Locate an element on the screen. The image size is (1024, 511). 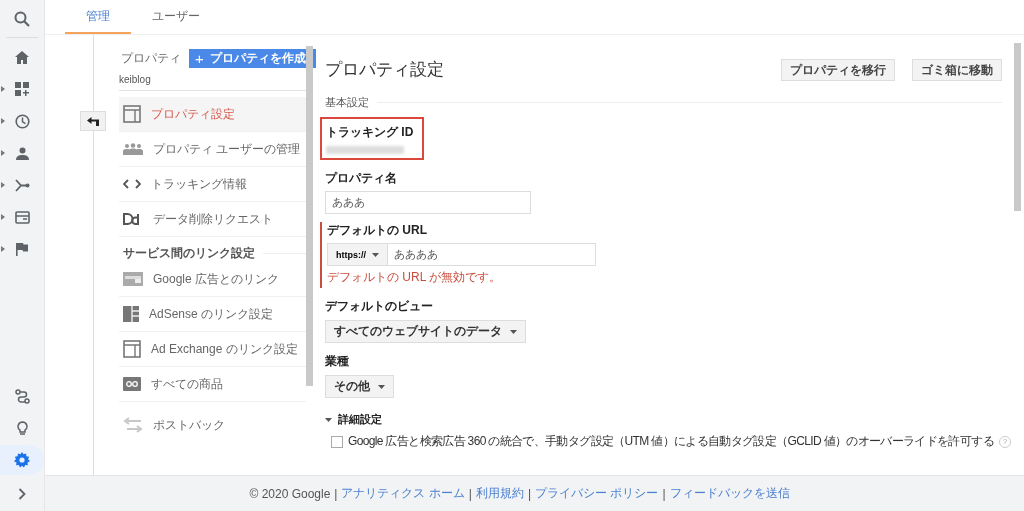
rail-button is located at coordinates (22, 460).